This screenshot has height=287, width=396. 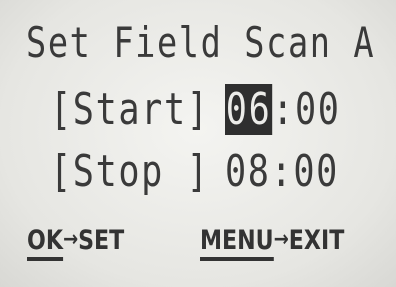 I want to click on ok-set-hint: OK→SET, so click(x=75, y=243).